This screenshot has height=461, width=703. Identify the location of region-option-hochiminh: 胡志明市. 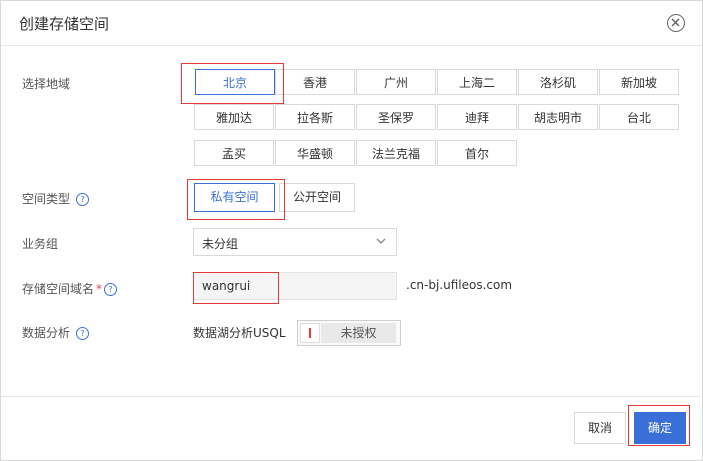
(558, 117).